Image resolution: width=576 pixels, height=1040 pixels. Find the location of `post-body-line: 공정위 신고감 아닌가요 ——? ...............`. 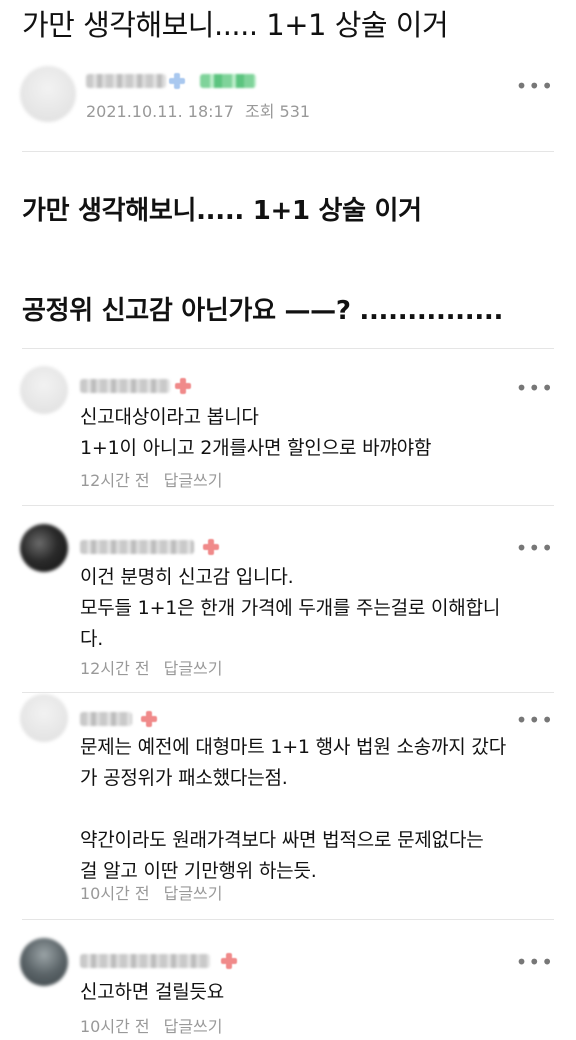

post-body-line: 공정위 신고감 아닌가요 ——? ............... is located at coordinates (263, 311).